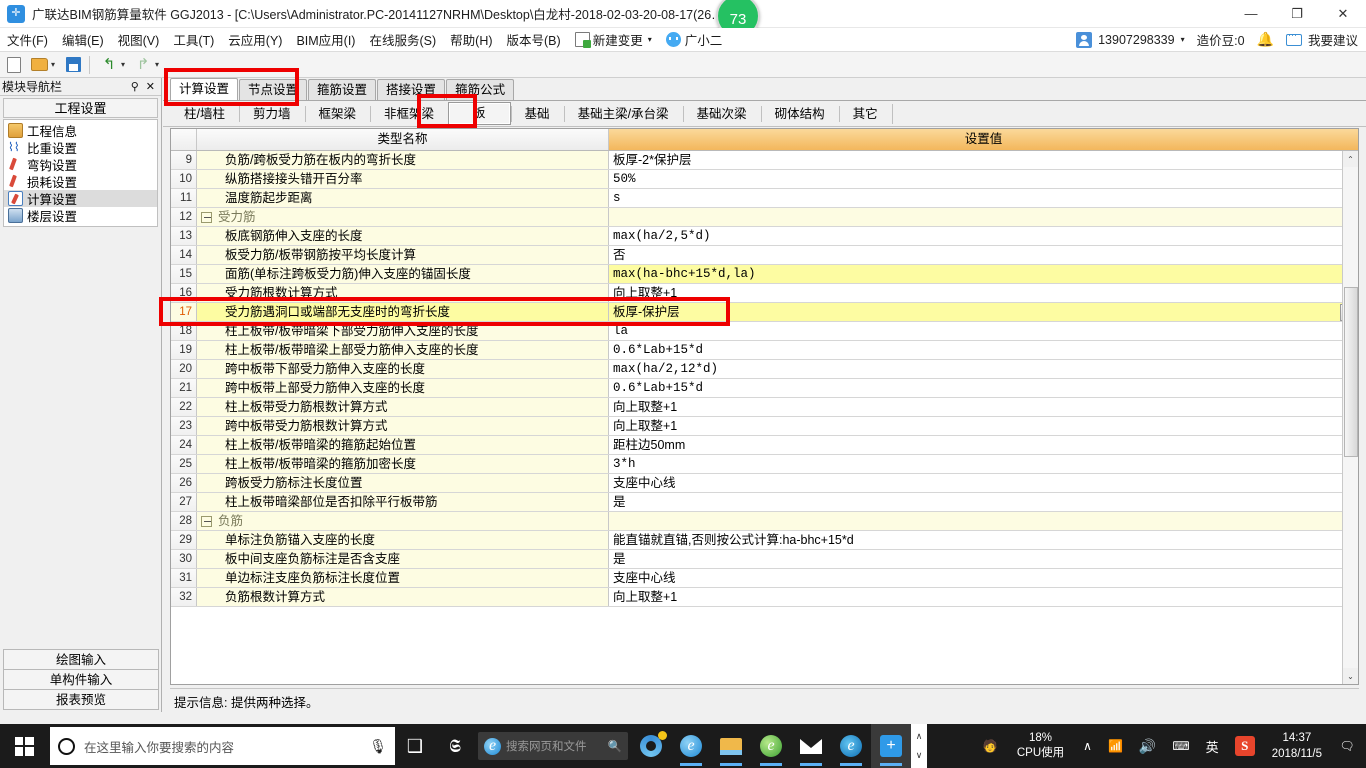  Describe the element at coordinates (1251, 14) in the screenshot. I see `minimize-button: —` at that location.